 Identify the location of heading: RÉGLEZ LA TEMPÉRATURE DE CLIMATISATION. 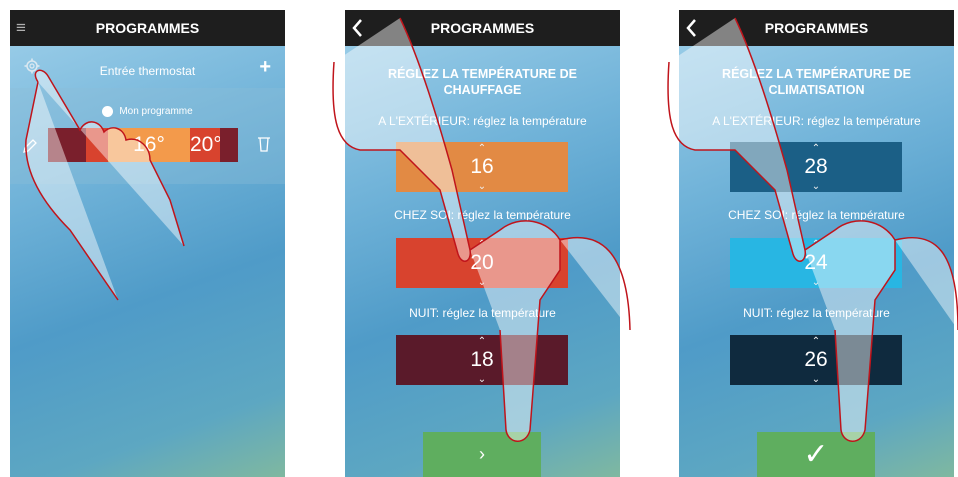
(816, 82).